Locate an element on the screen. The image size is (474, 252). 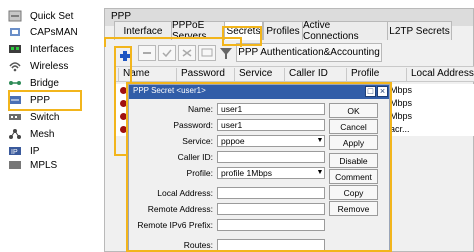
sidebar-item-label: Wireless is located at coordinates (49, 66).